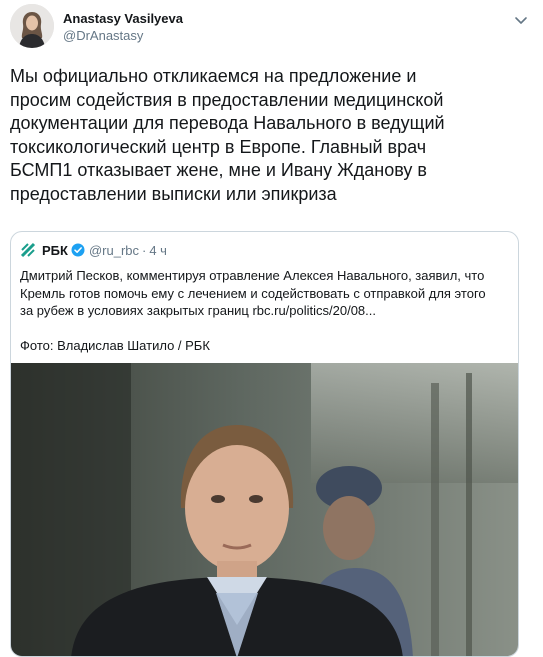 This screenshot has height=657, width=543. I want to click on verified-badge-icon, so click(78, 250).